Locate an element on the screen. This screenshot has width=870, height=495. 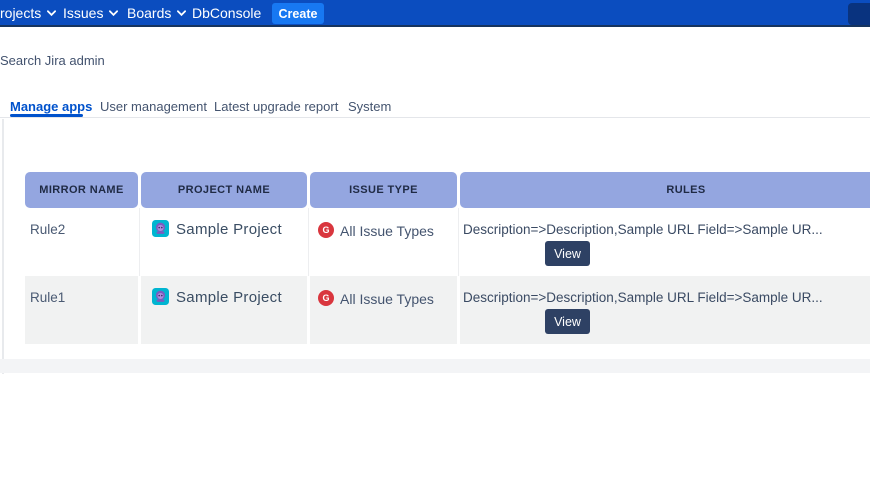
mirror-name-cell: Rule2 is located at coordinates (48, 229).